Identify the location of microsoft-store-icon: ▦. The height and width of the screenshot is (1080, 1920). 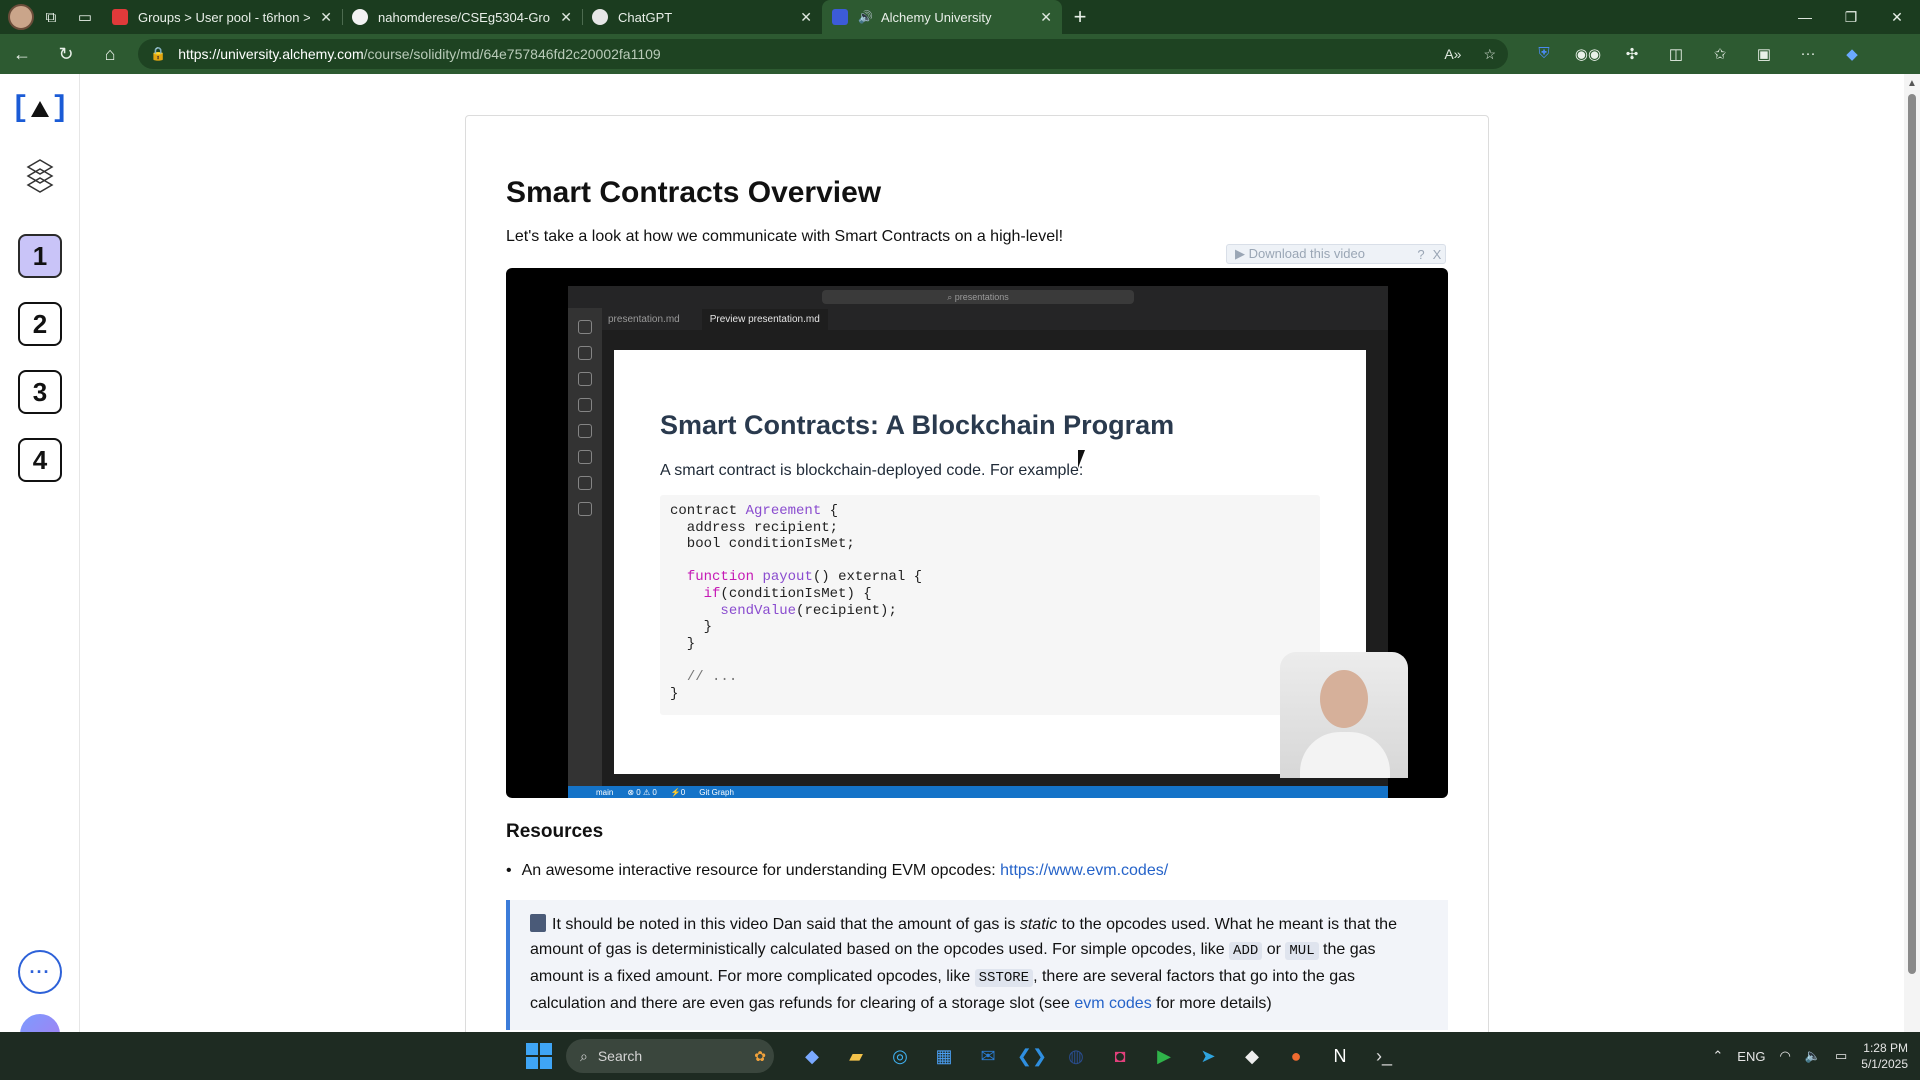
(944, 1056).